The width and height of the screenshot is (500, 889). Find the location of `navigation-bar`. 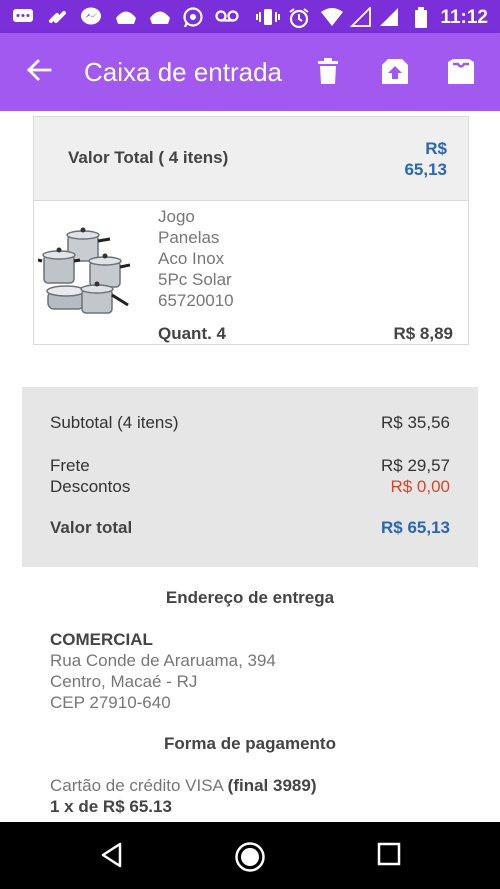

navigation-bar is located at coordinates (250, 855).